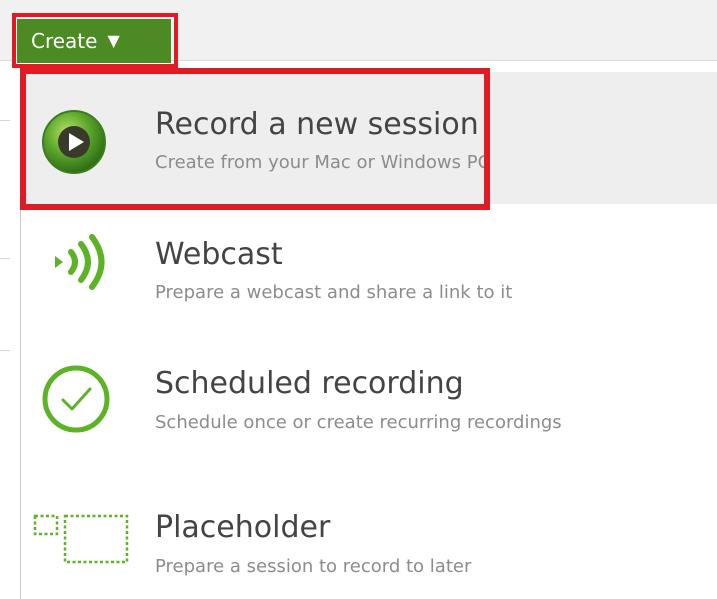 This screenshot has width=717, height=599. I want to click on create-button-label: Create, so click(64, 41).